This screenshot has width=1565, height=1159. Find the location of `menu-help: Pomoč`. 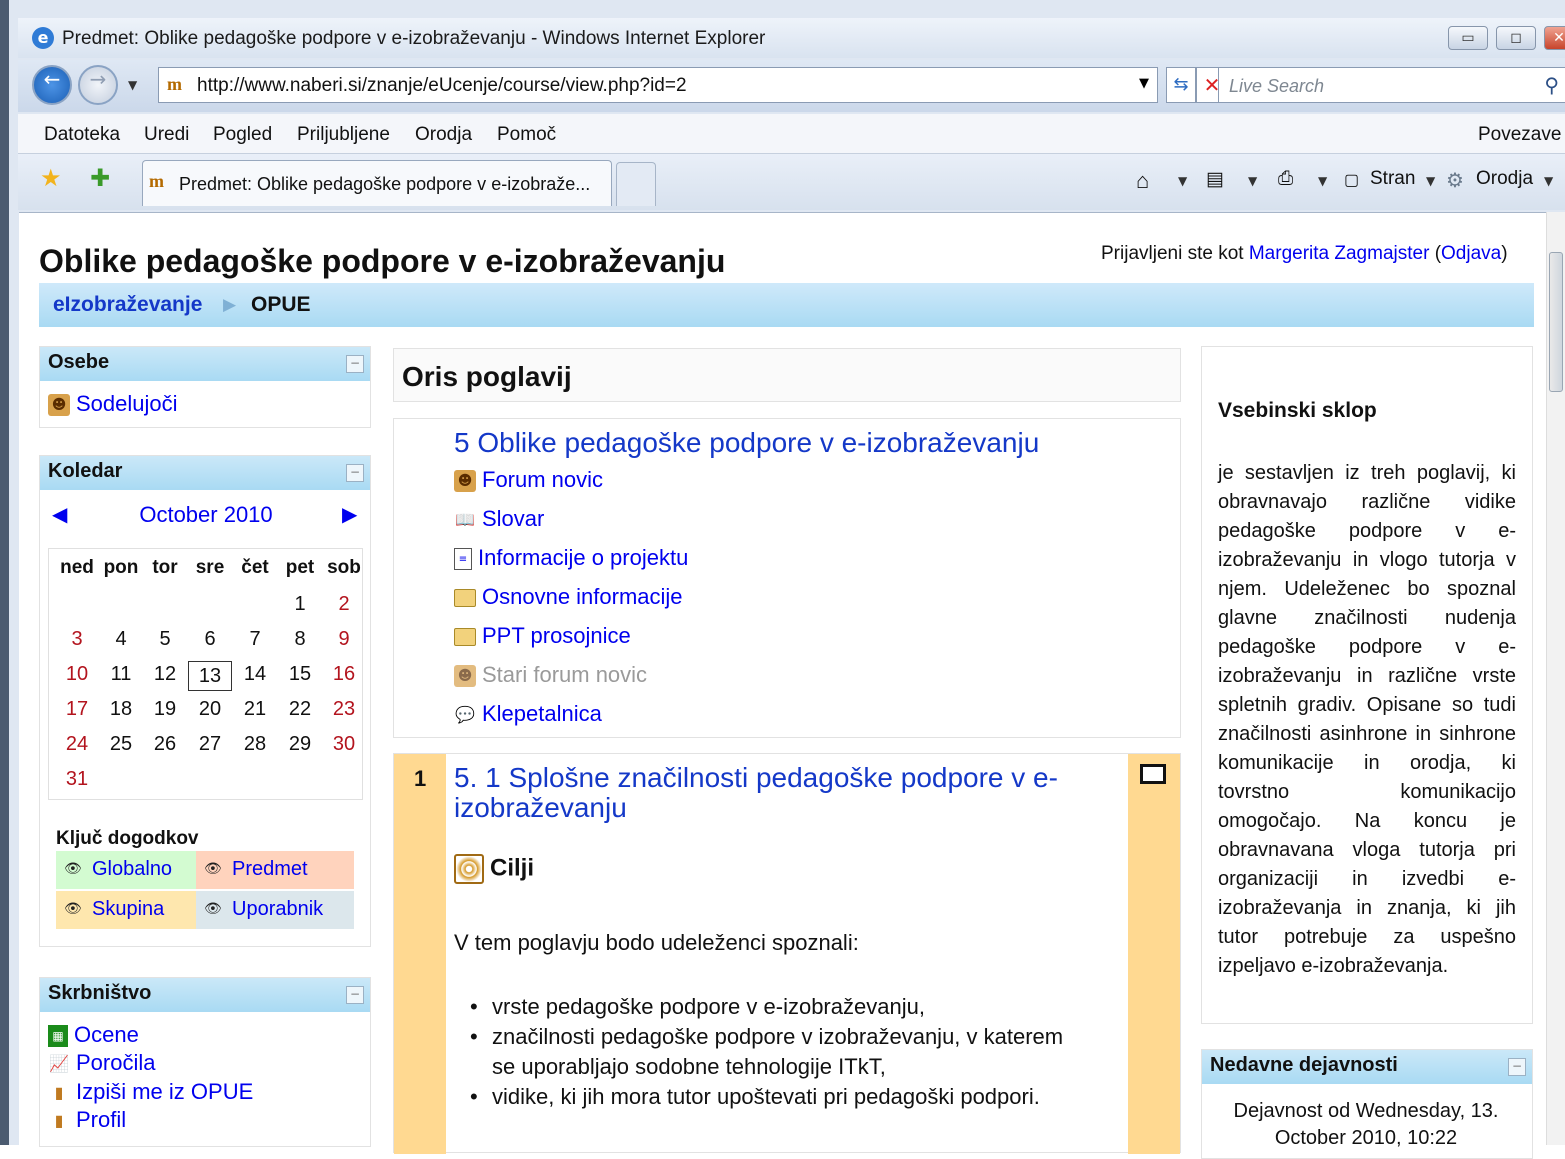

menu-help: Pomoč is located at coordinates (526, 135).